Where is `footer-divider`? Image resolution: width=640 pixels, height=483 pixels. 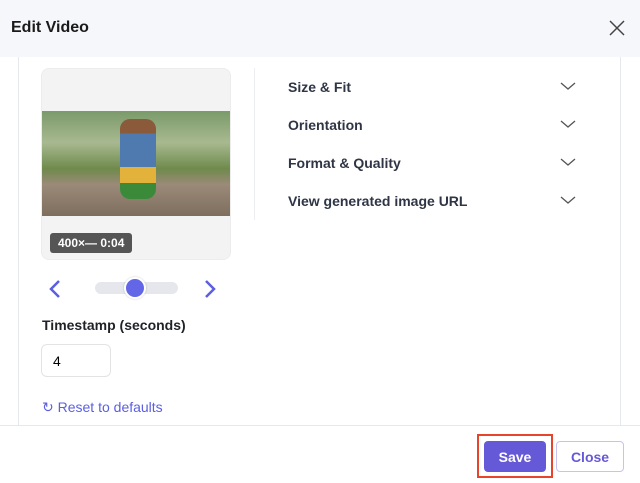 footer-divider is located at coordinates (320, 425).